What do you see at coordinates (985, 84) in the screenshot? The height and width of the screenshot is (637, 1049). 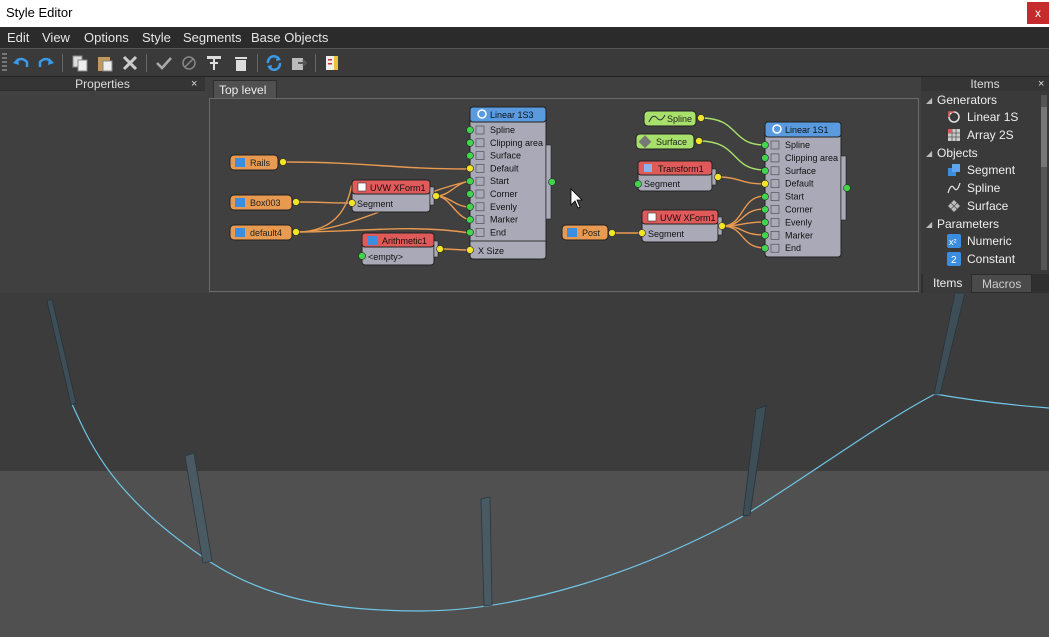 I see `items-title: Items` at bounding box center [985, 84].